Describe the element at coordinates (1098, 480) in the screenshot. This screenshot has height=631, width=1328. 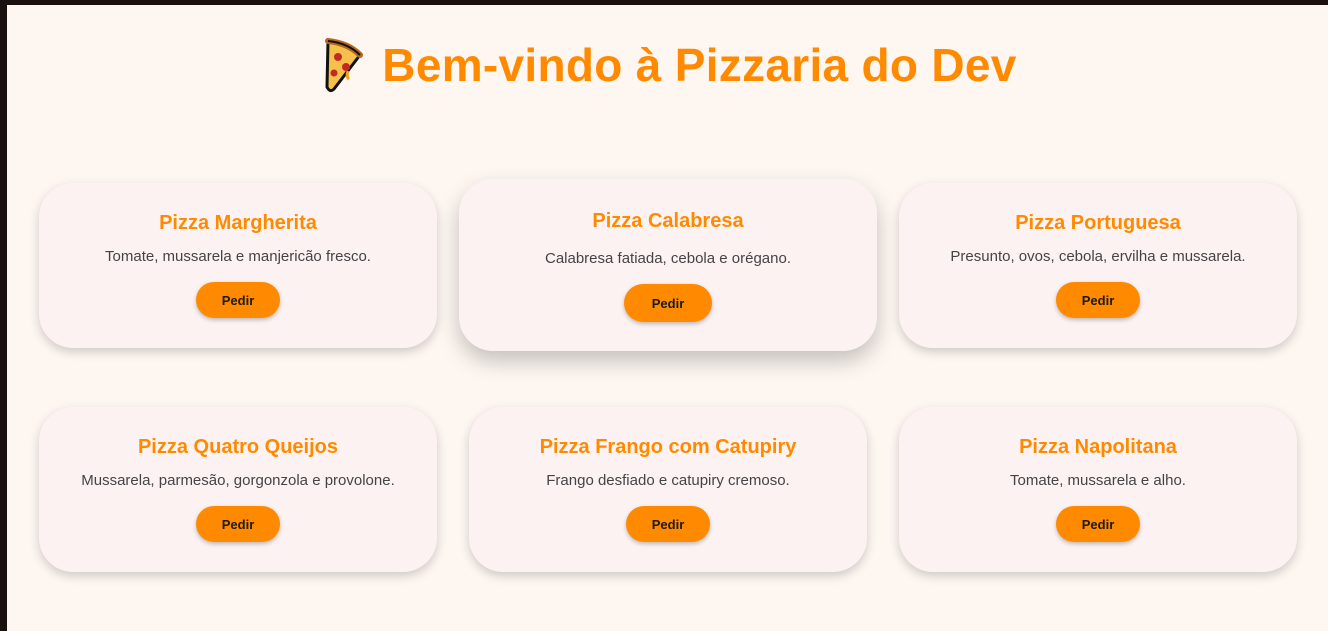
I see `pizza-description: Tomate, mussarela e alho.` at that location.